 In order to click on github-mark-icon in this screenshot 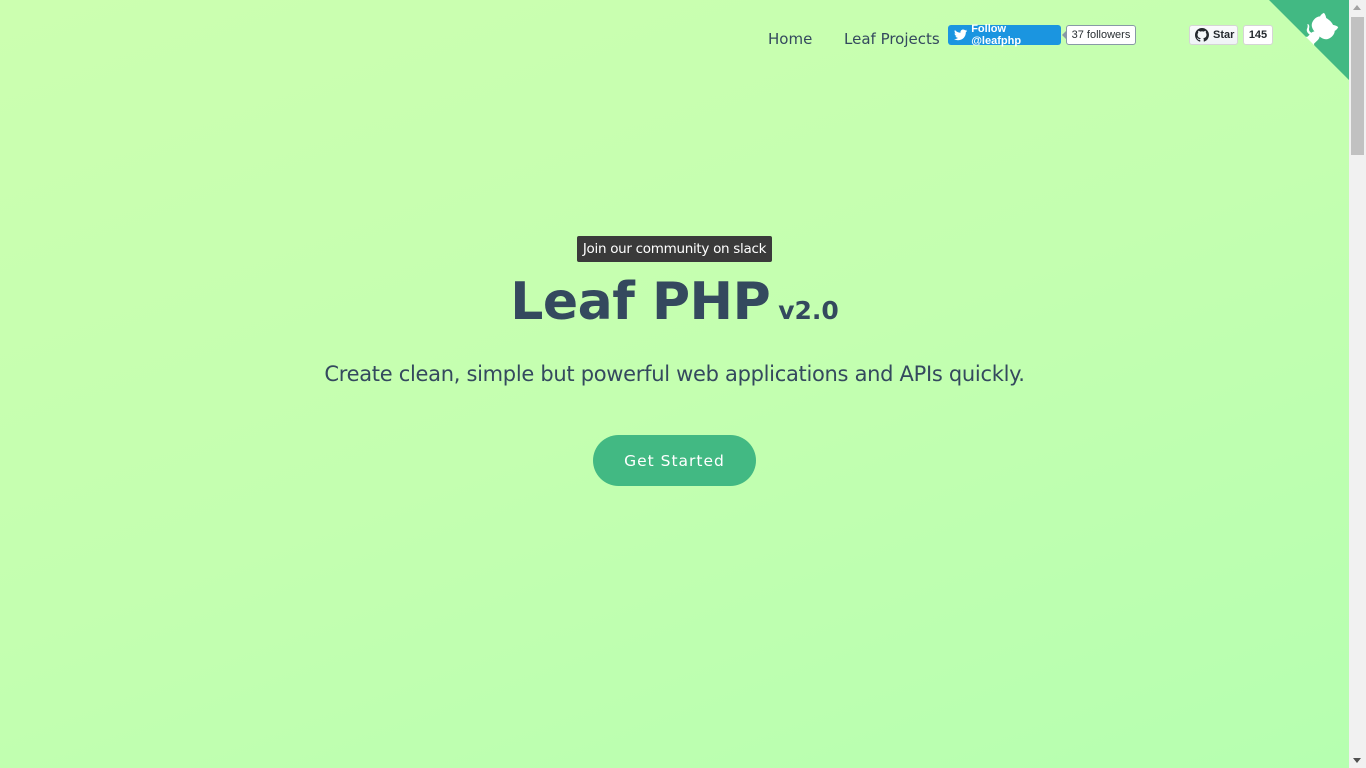, I will do `click(1202, 35)`.